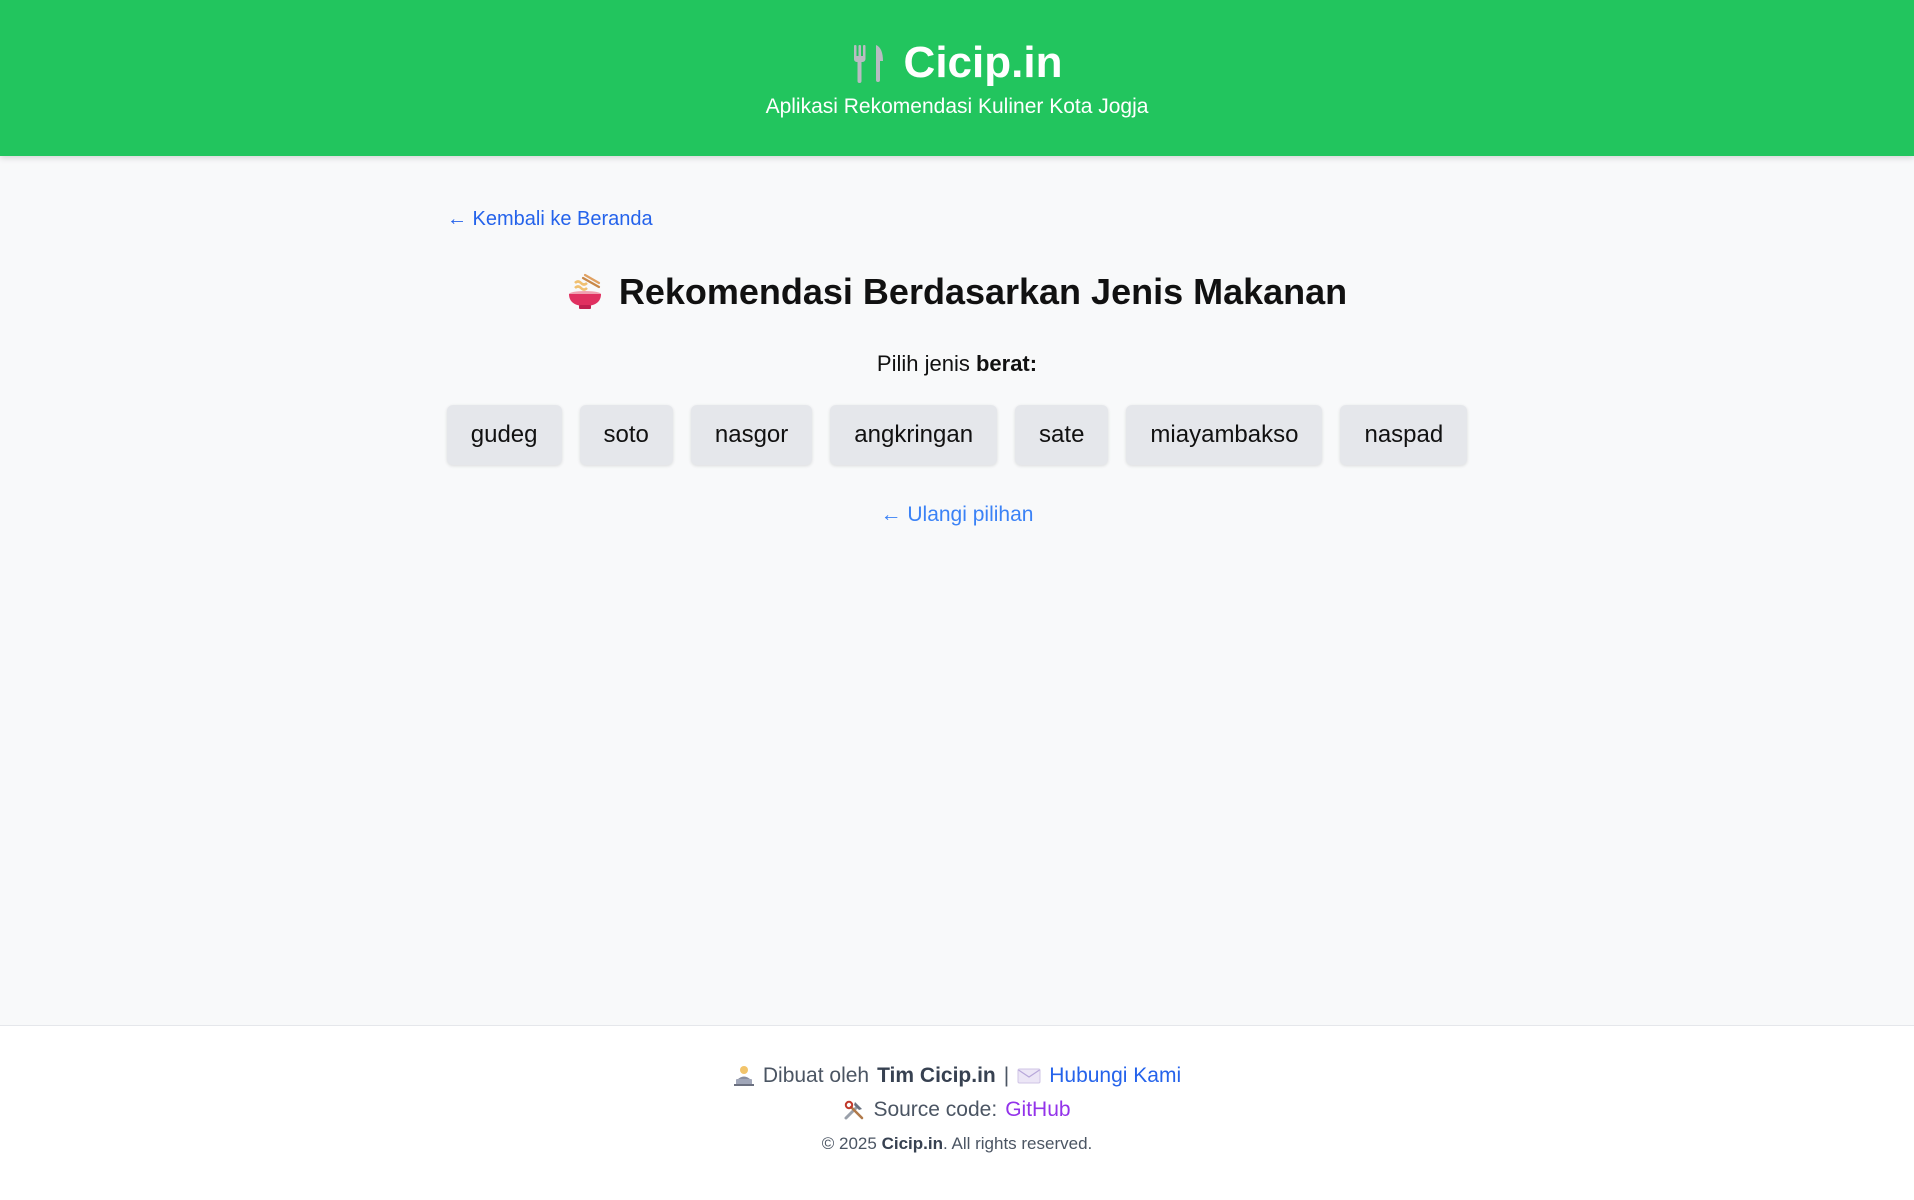 The height and width of the screenshot is (1200, 1914). What do you see at coordinates (914, 435) in the screenshot?
I see `option-button-angkringan: angkringan` at bounding box center [914, 435].